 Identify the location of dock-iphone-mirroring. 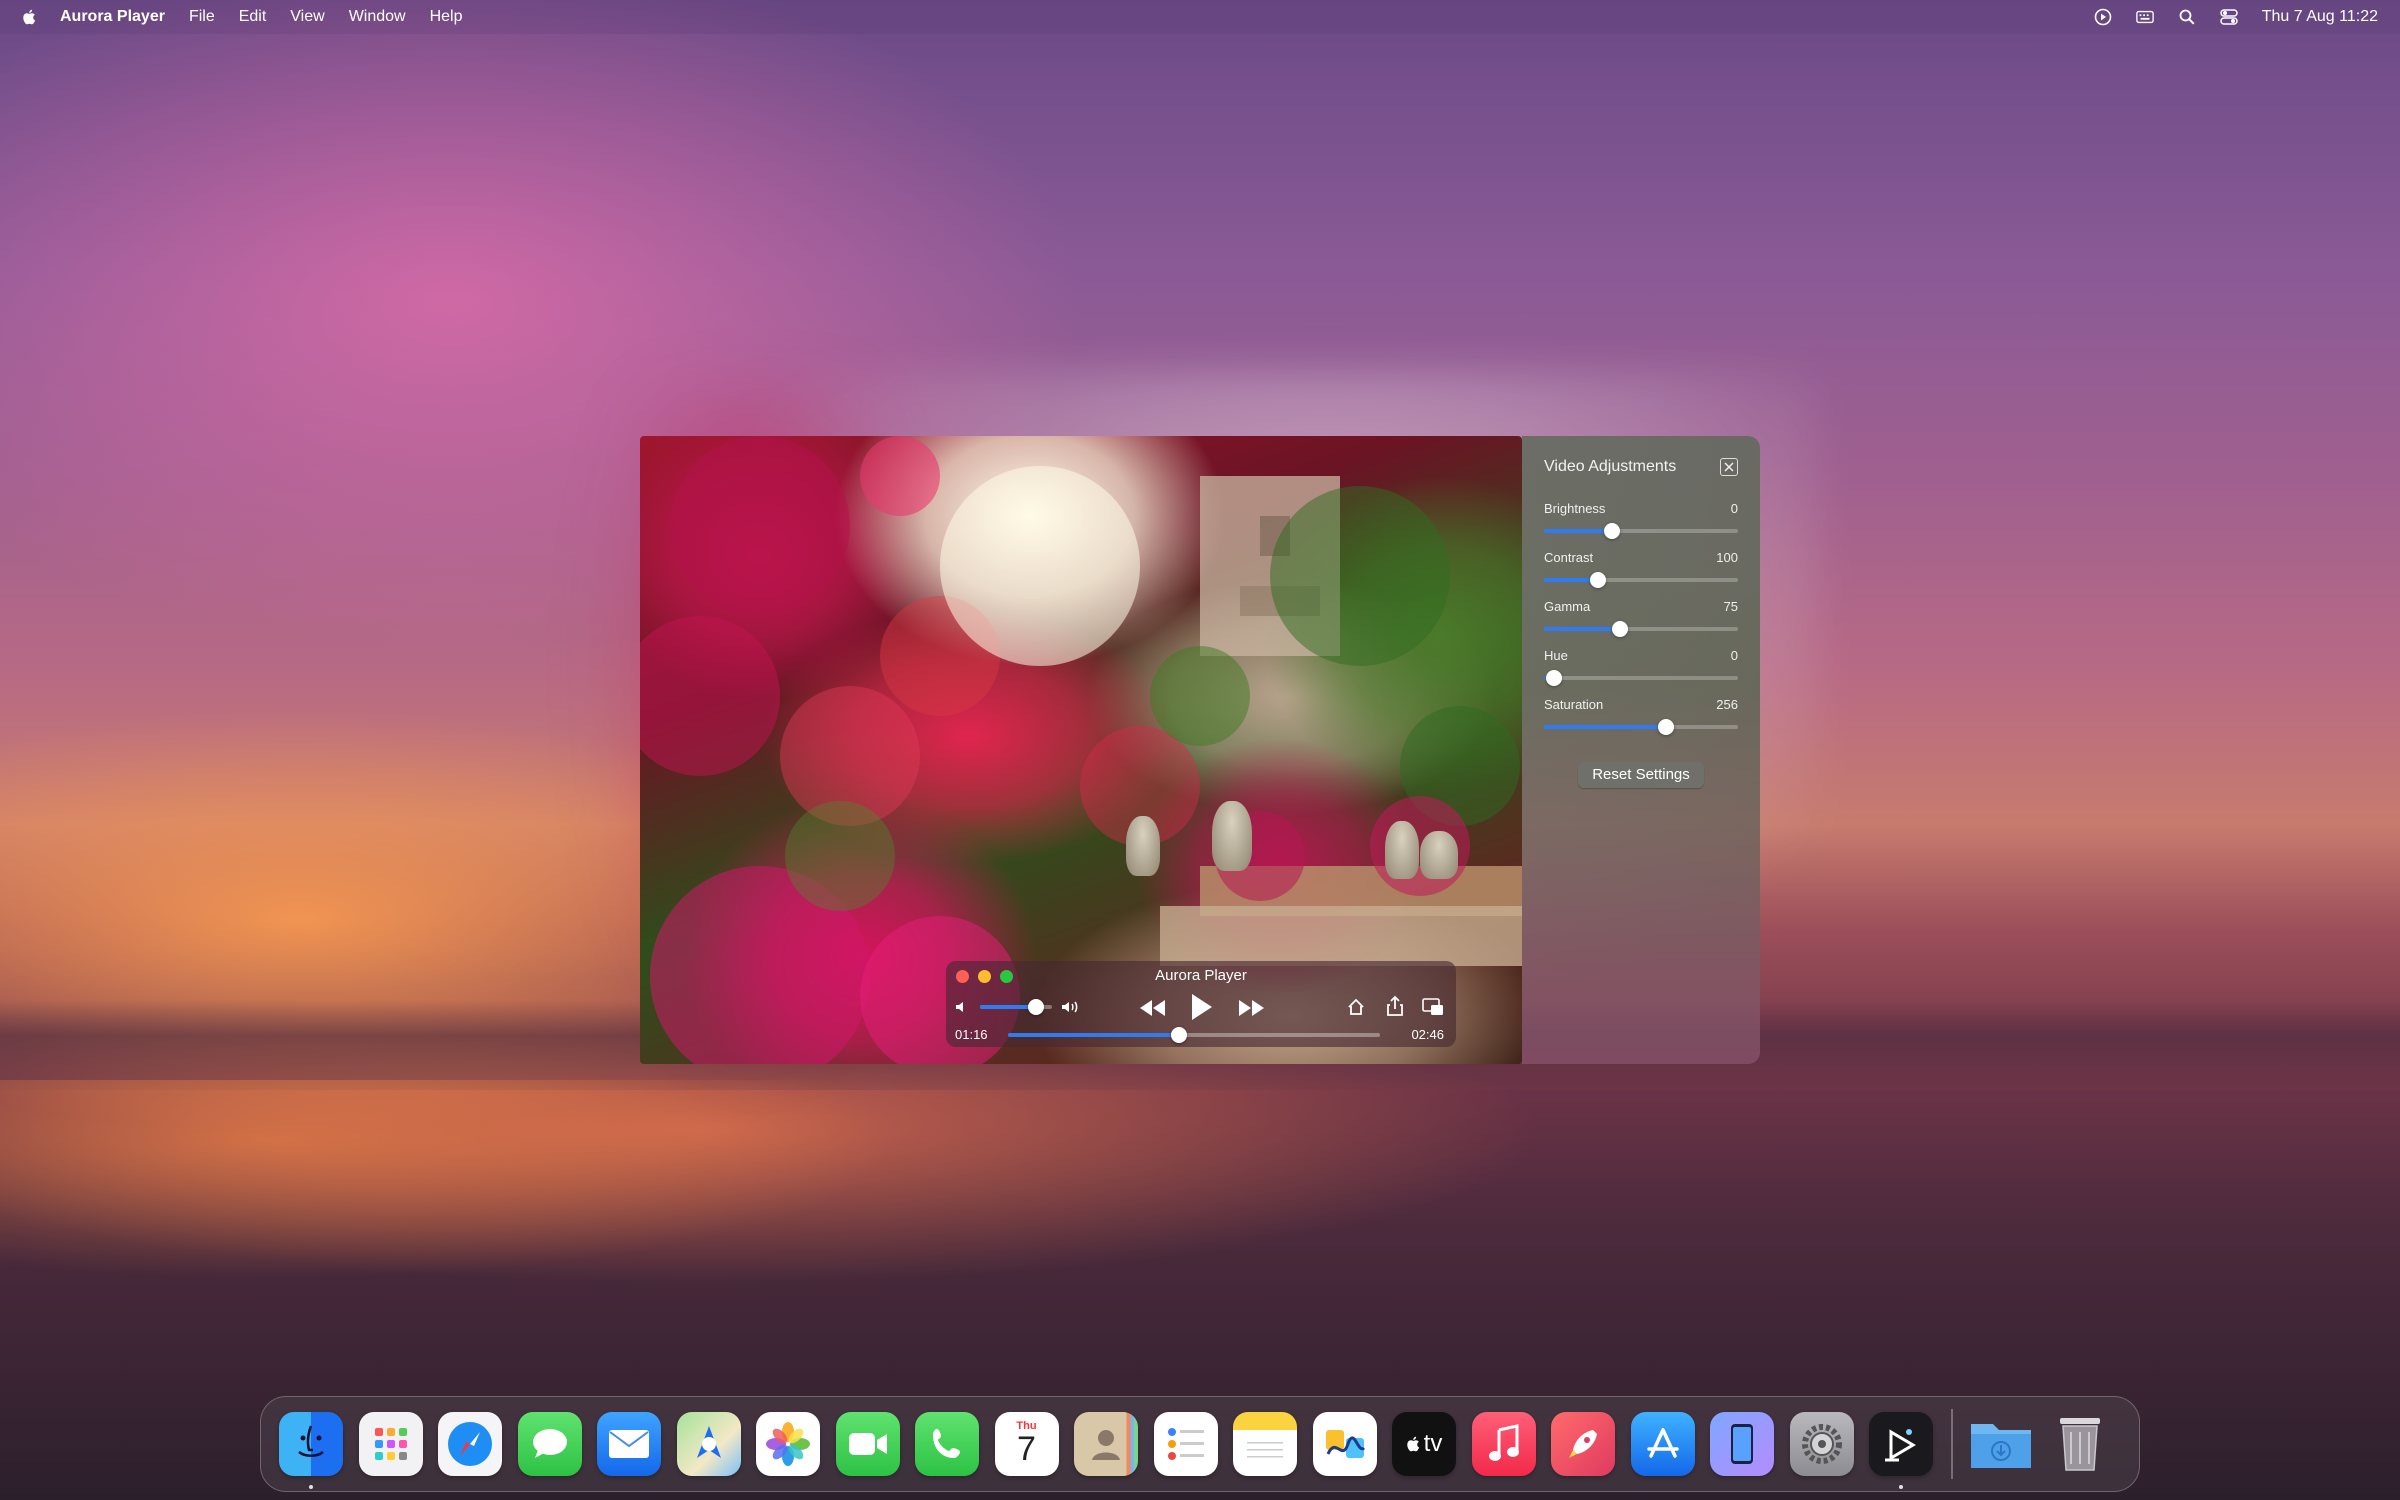
(1742, 1444).